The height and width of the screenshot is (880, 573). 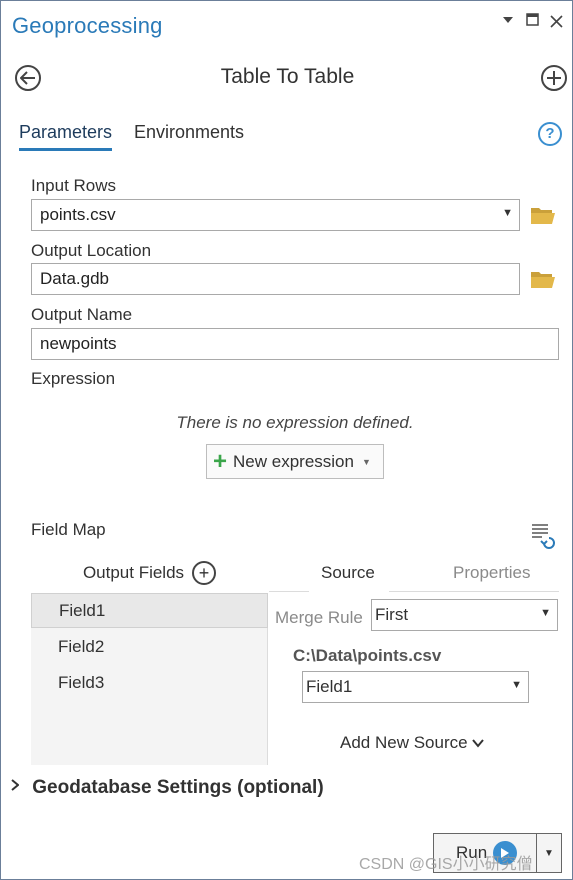 I want to click on output-name-field: newpoints, so click(x=295, y=344).